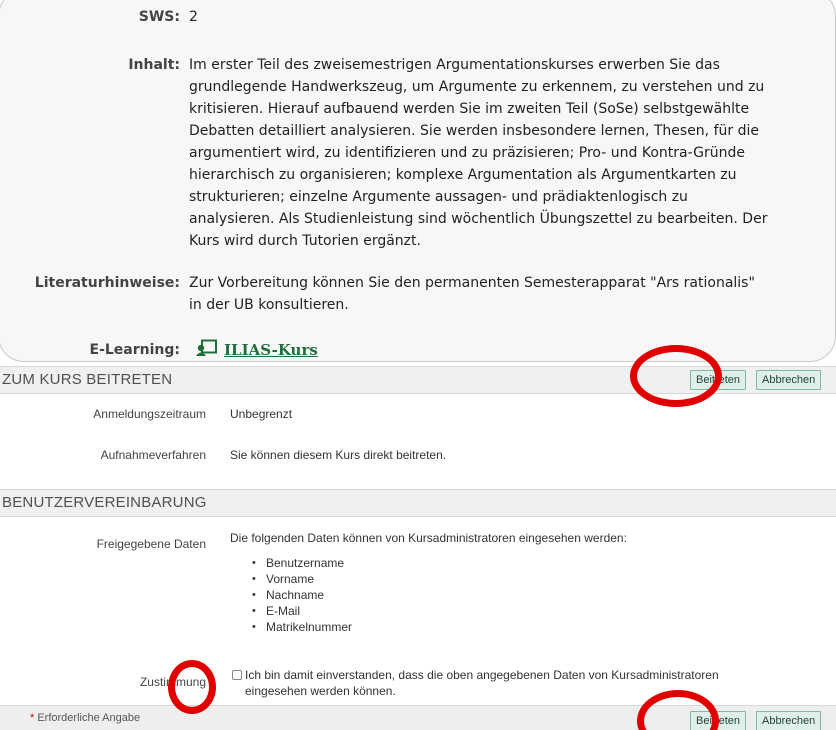  What do you see at coordinates (89, 718) in the screenshot?
I see `required-text: Erforderliche Angabe` at bounding box center [89, 718].